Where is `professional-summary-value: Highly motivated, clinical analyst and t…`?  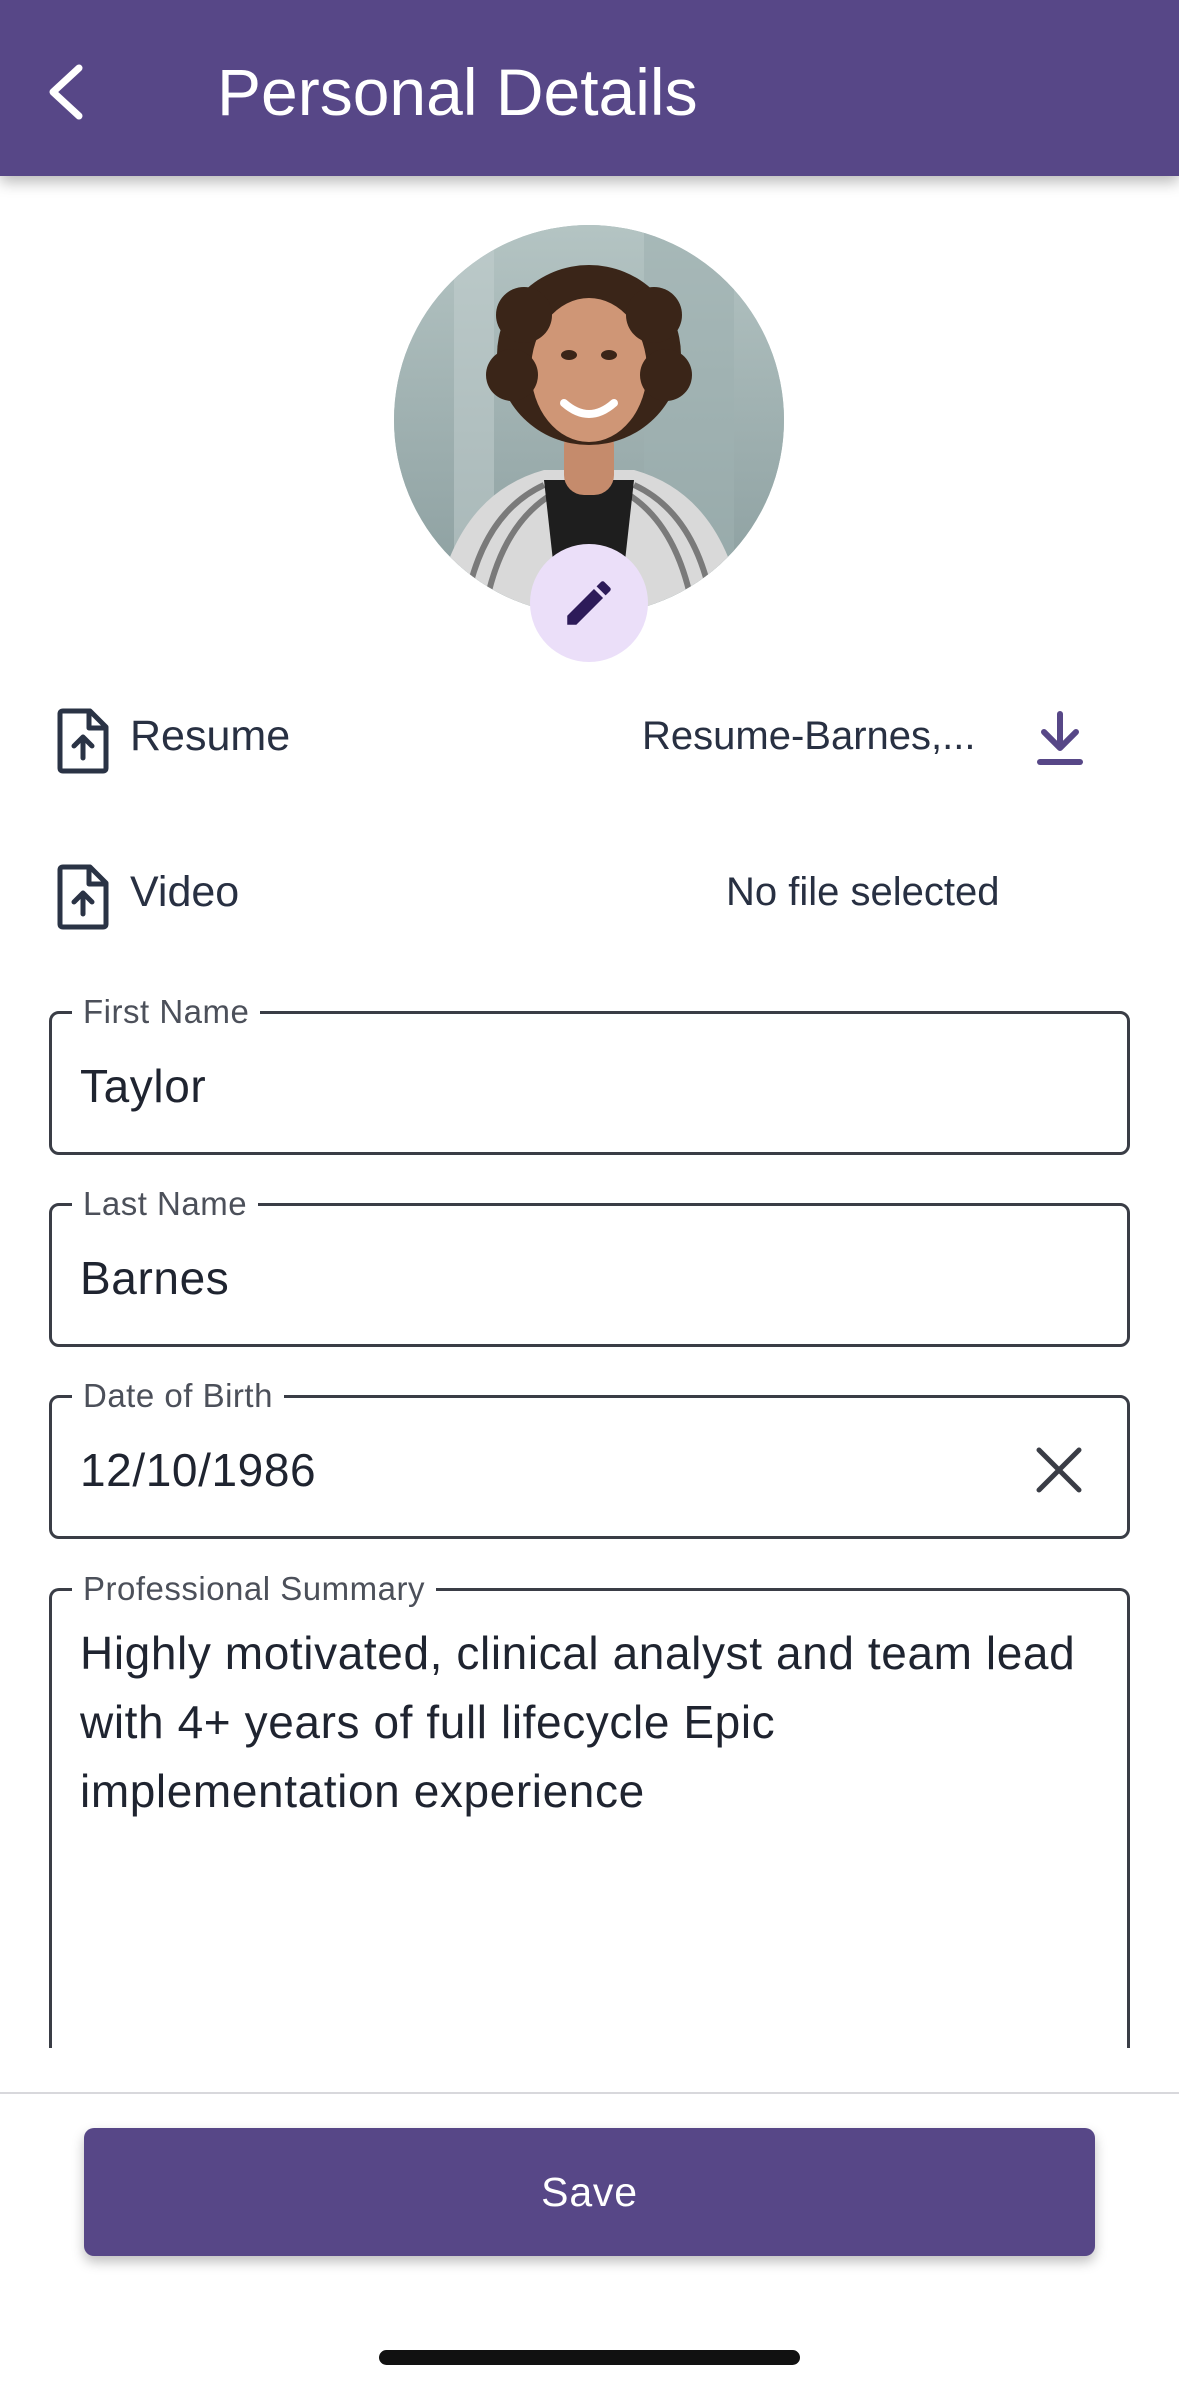 professional-summary-value: Highly motivated, clinical analyst and t… is located at coordinates (585, 1722).